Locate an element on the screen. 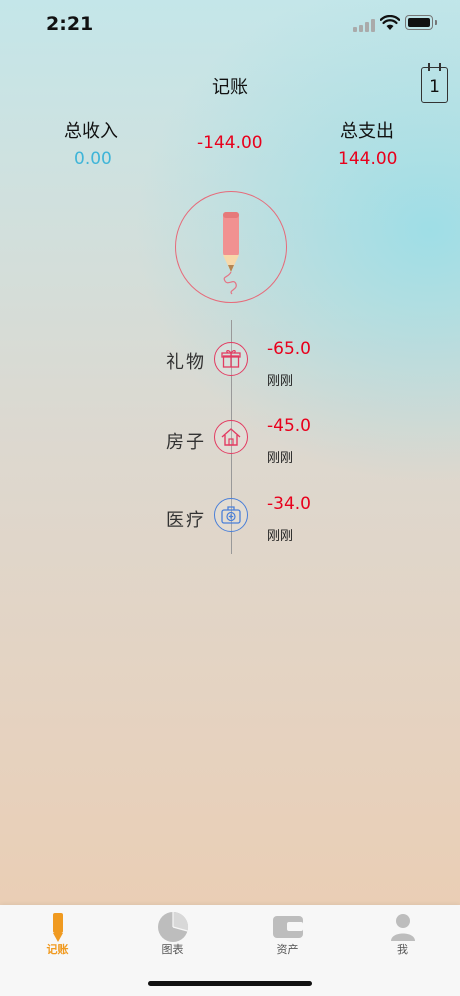 This screenshot has height=996, width=460. income-label: 总收入 is located at coordinates (91, 131).